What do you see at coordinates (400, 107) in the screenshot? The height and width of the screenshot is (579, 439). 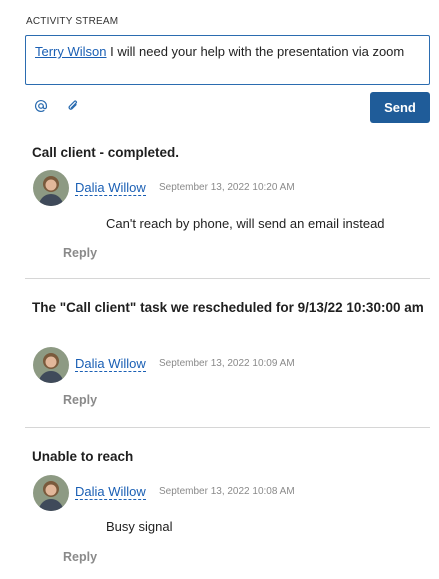 I see `send-button: Send` at bounding box center [400, 107].